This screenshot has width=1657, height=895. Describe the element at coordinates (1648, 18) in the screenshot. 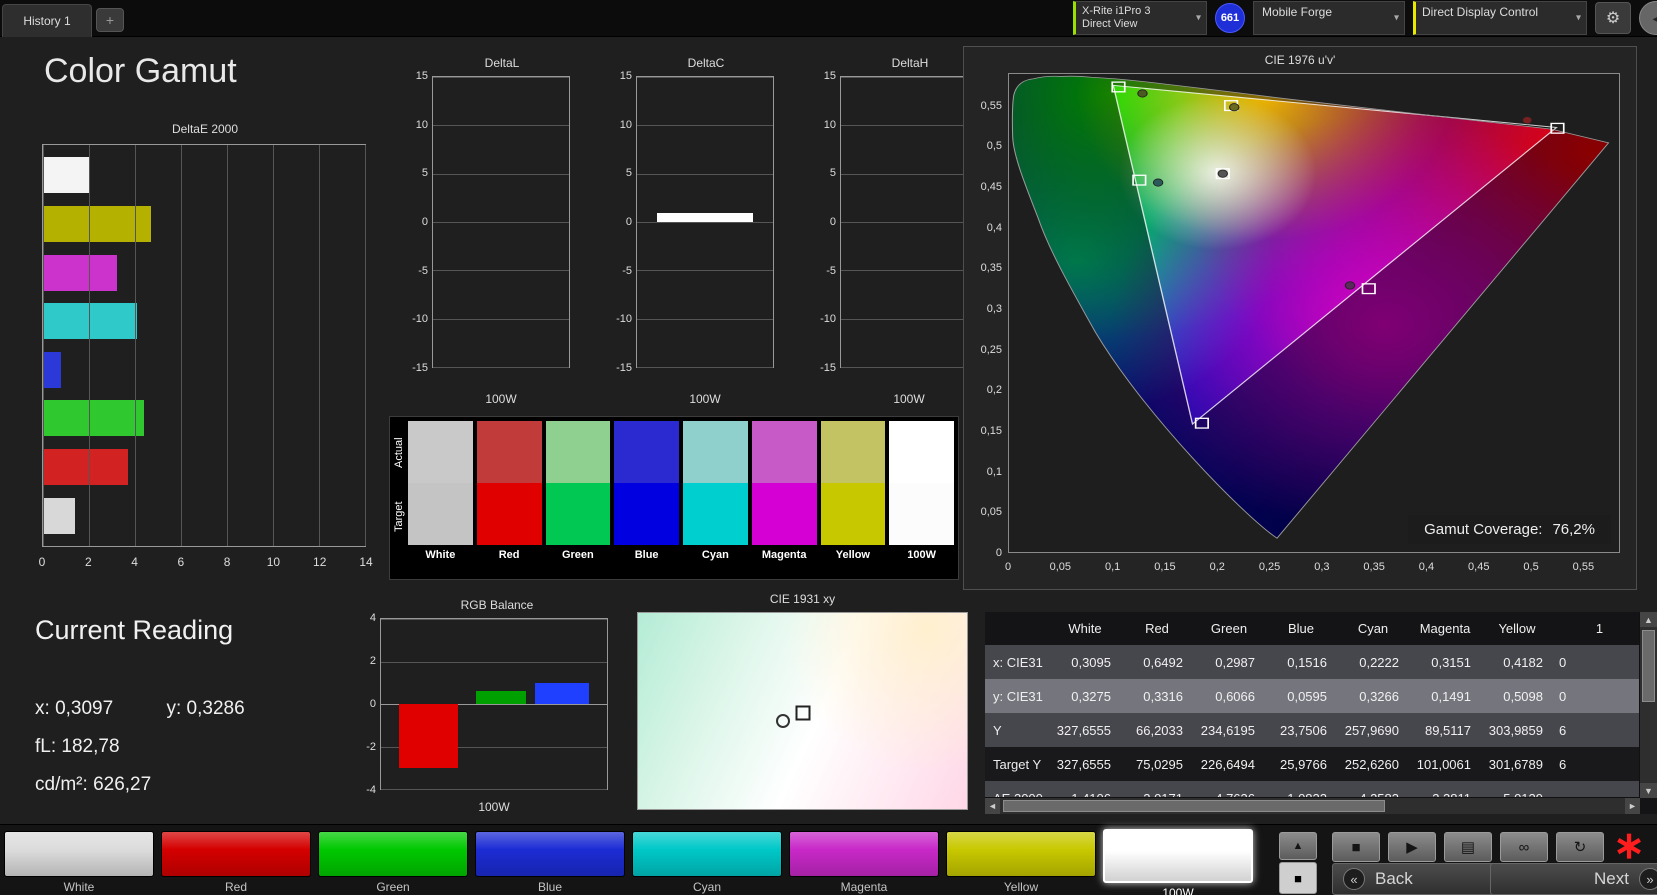

I see `collapse-button: ◂` at that location.